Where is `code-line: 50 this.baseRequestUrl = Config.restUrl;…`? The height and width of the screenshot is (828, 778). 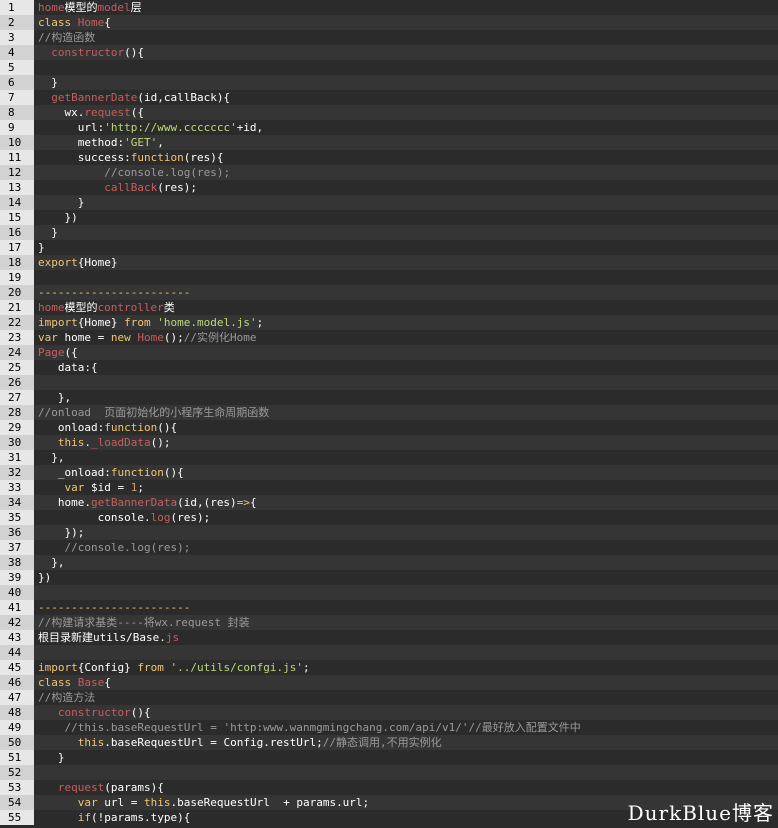
code-line: 50 this.baseRequestUrl = Config.restUrl;… is located at coordinates (389, 742).